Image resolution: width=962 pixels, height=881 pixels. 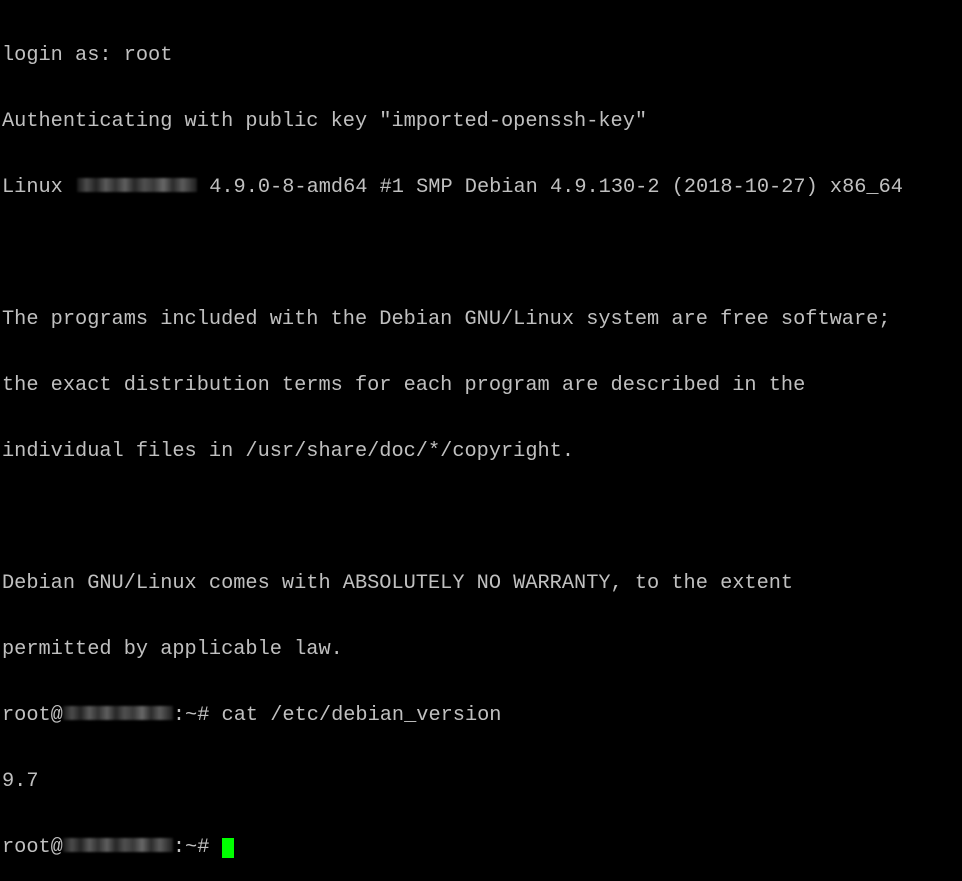 What do you see at coordinates (20, 781) in the screenshot?
I see `terminal-line-output: 9.7` at bounding box center [20, 781].